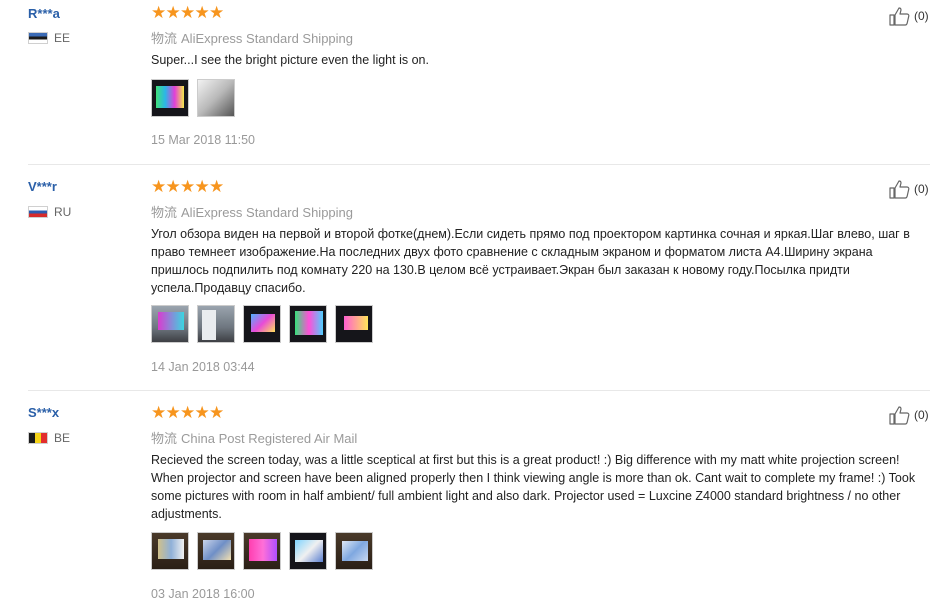  I want to click on shipping-method: 物流 China Post Registered Air Mail, so click(254, 437).